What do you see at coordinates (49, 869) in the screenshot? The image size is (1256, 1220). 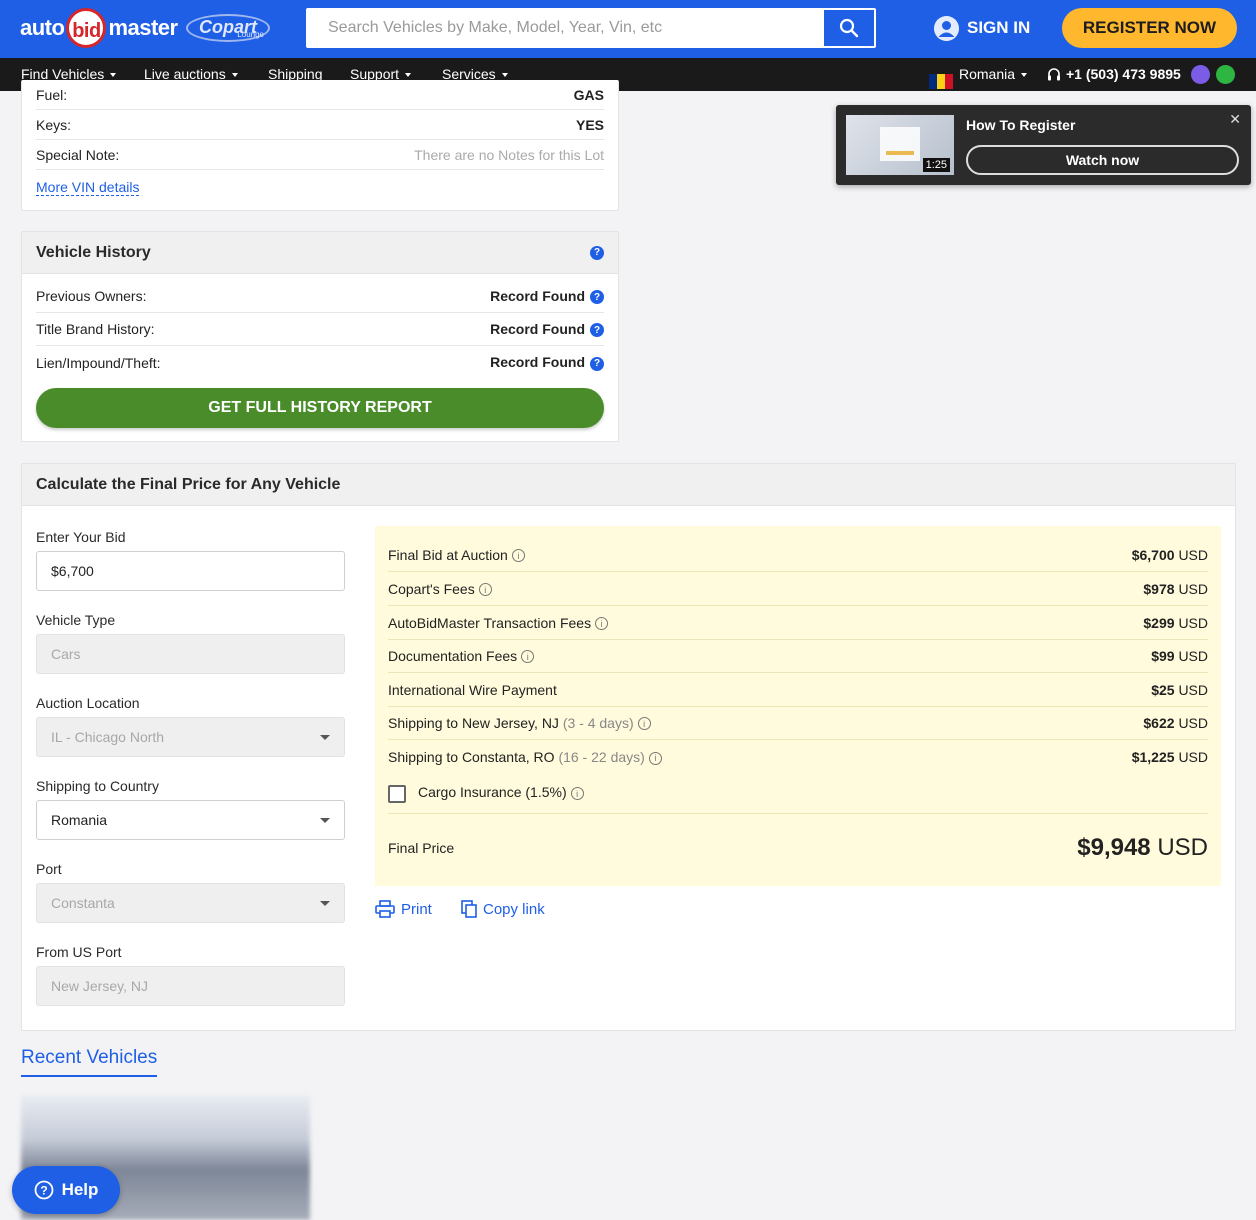 I see `port-label: Port` at bounding box center [49, 869].